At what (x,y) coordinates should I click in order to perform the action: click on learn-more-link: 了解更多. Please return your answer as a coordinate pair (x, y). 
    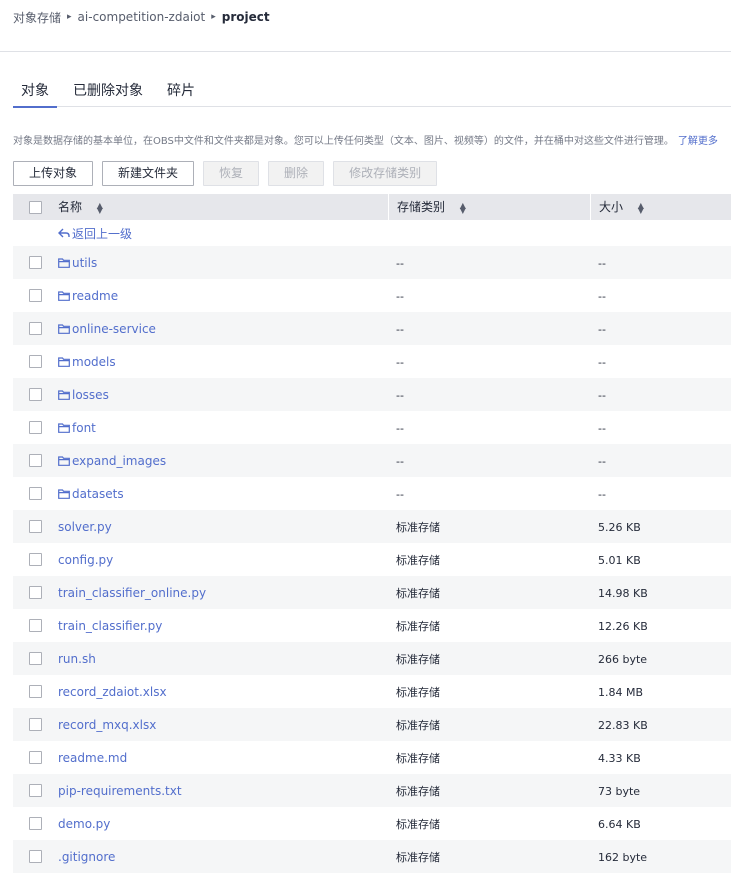
    Looking at the image, I should click on (698, 141).